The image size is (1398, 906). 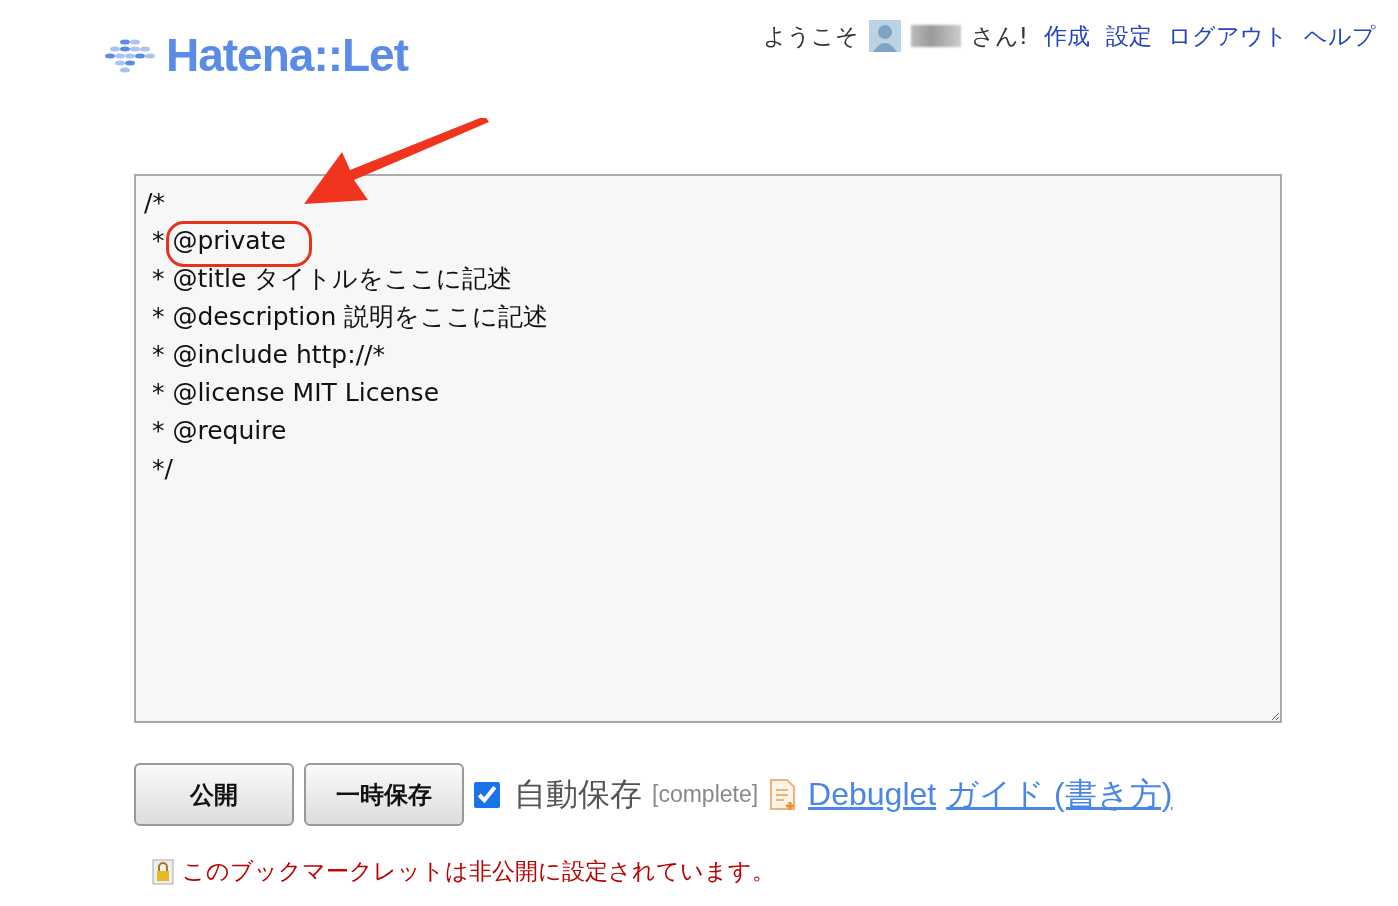 I want to click on autosave-label: 自動保存, so click(x=578, y=794).